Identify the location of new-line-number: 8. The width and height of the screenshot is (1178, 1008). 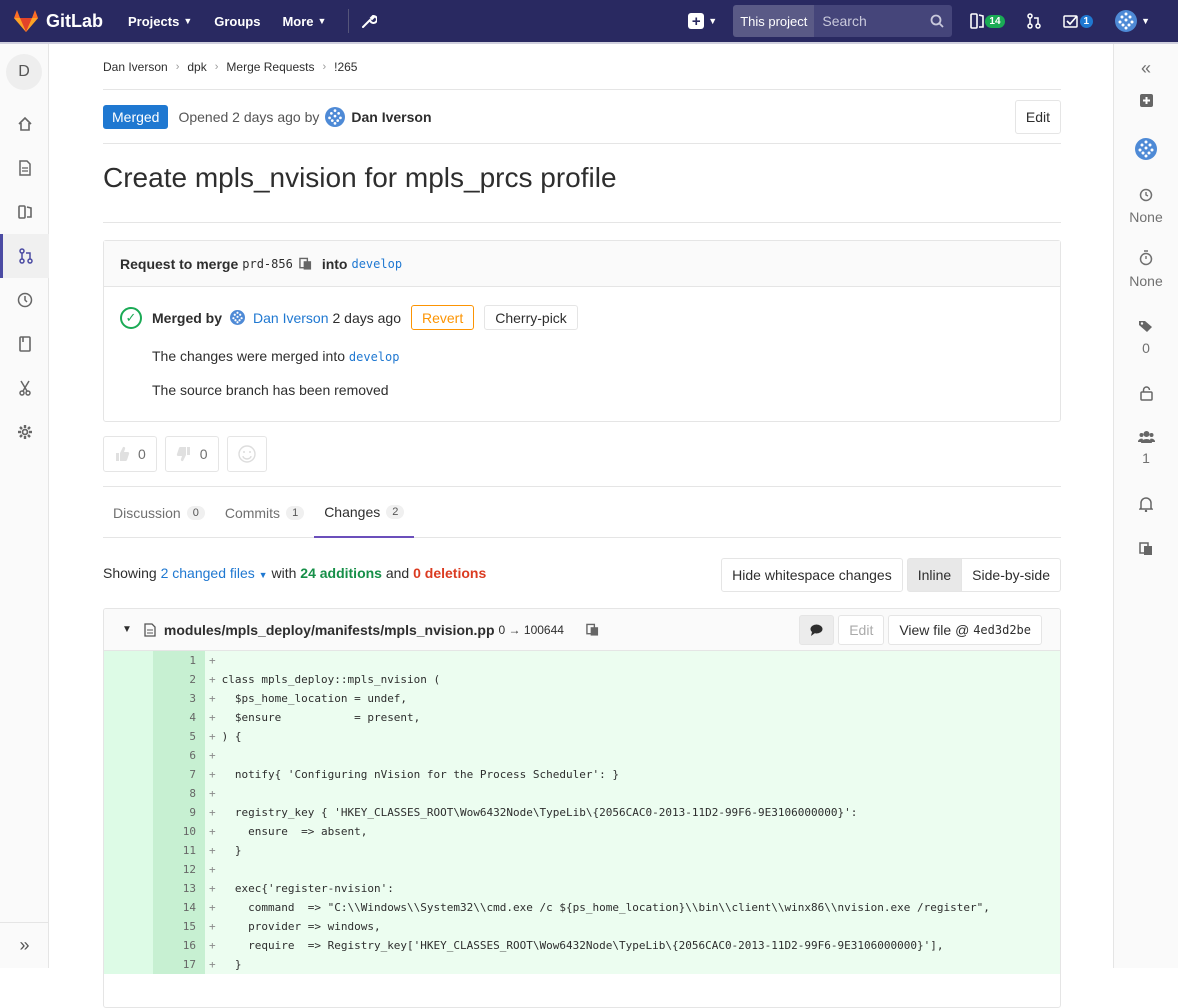
(179, 793).